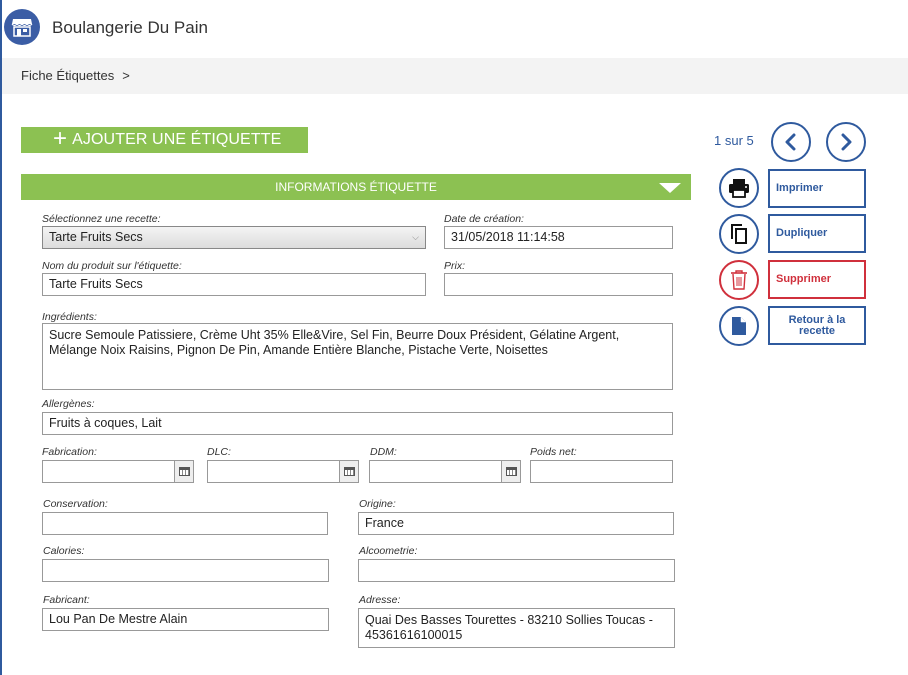 The image size is (908, 675). I want to click on conservation-field, so click(185, 523).